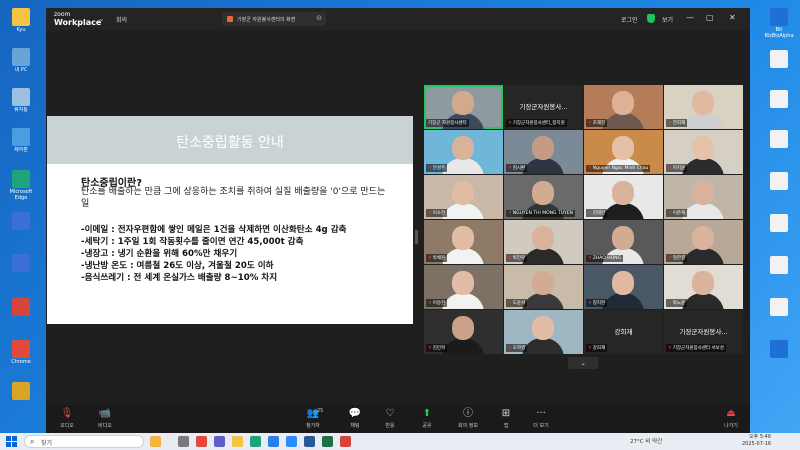 Image resolution: width=800 pixels, height=450 pixels. What do you see at coordinates (21, 63) in the screenshot?
I see `desktop-icon-left-2: 내 PC` at bounding box center [21, 63].